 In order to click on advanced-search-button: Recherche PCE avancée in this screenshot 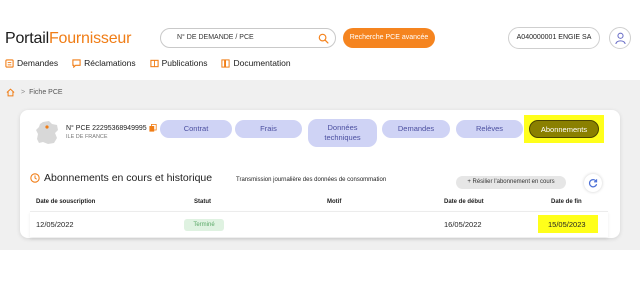, I will do `click(389, 38)`.